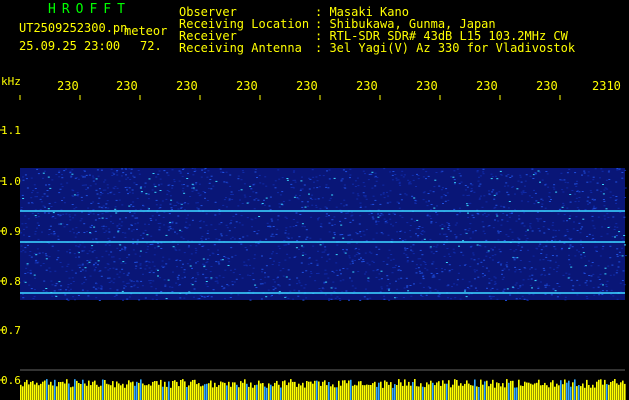 The width and height of the screenshot is (629, 400). I want to click on time-tick-label: 230, so click(247, 86).